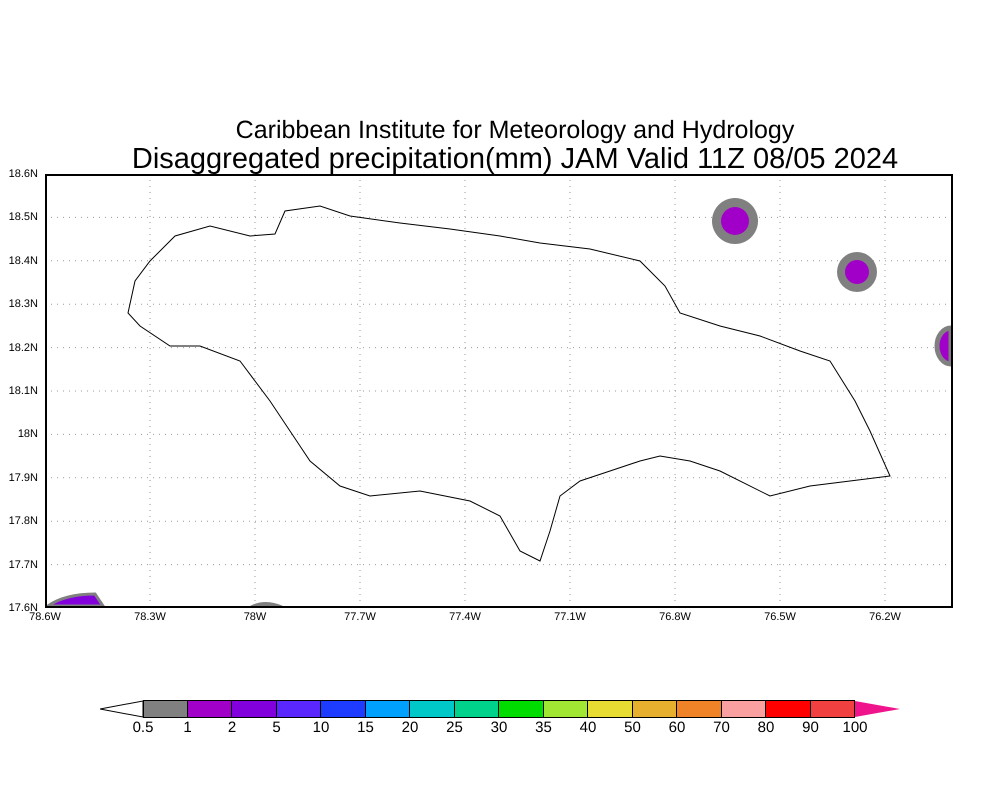 Image resolution: width=1000 pixels, height=800 pixels. Describe the element at coordinates (321, 728) in the screenshot. I see `legend-label: 10` at that location.